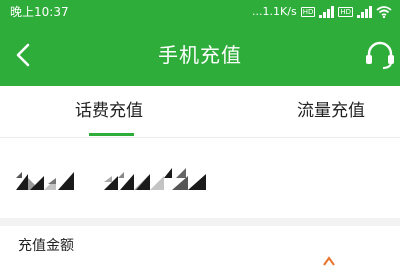 The width and height of the screenshot is (400, 266). I want to click on amount-label: 充值金额, so click(46, 246).